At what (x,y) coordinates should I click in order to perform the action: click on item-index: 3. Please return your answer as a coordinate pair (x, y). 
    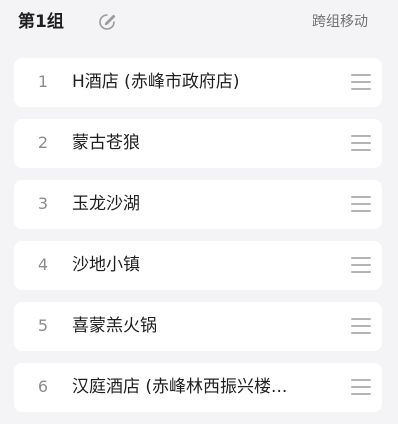
    Looking at the image, I should click on (43, 203).